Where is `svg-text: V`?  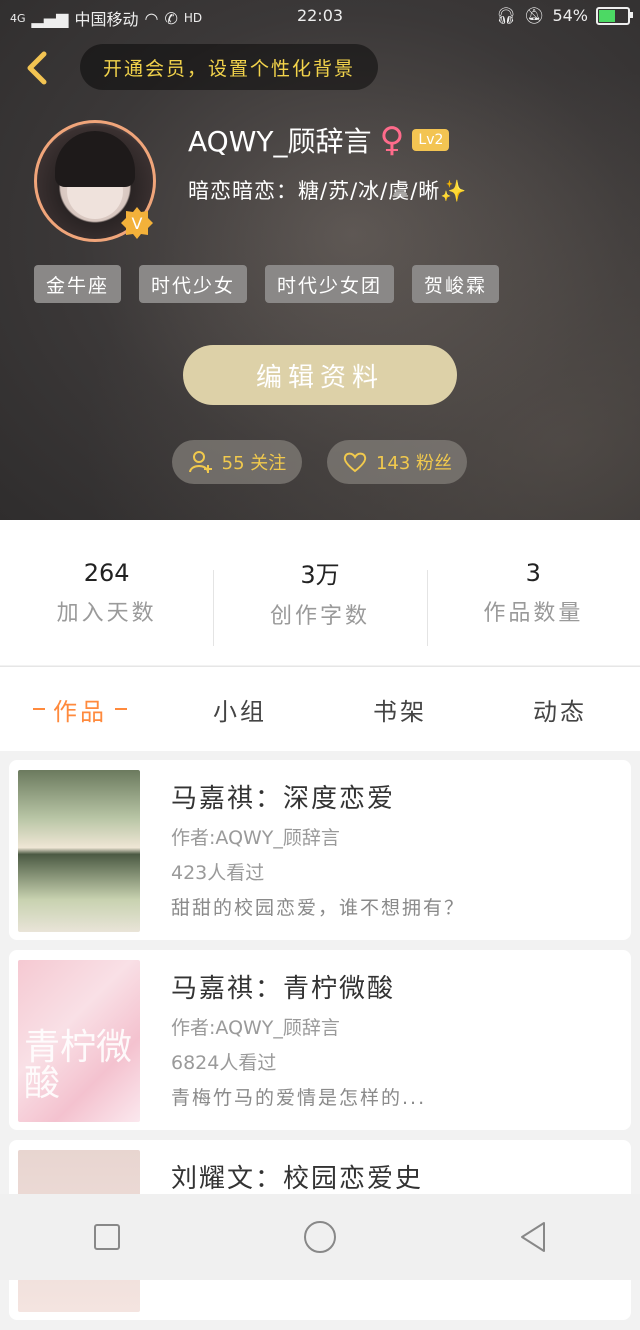 svg-text: V is located at coordinates (137, 223).